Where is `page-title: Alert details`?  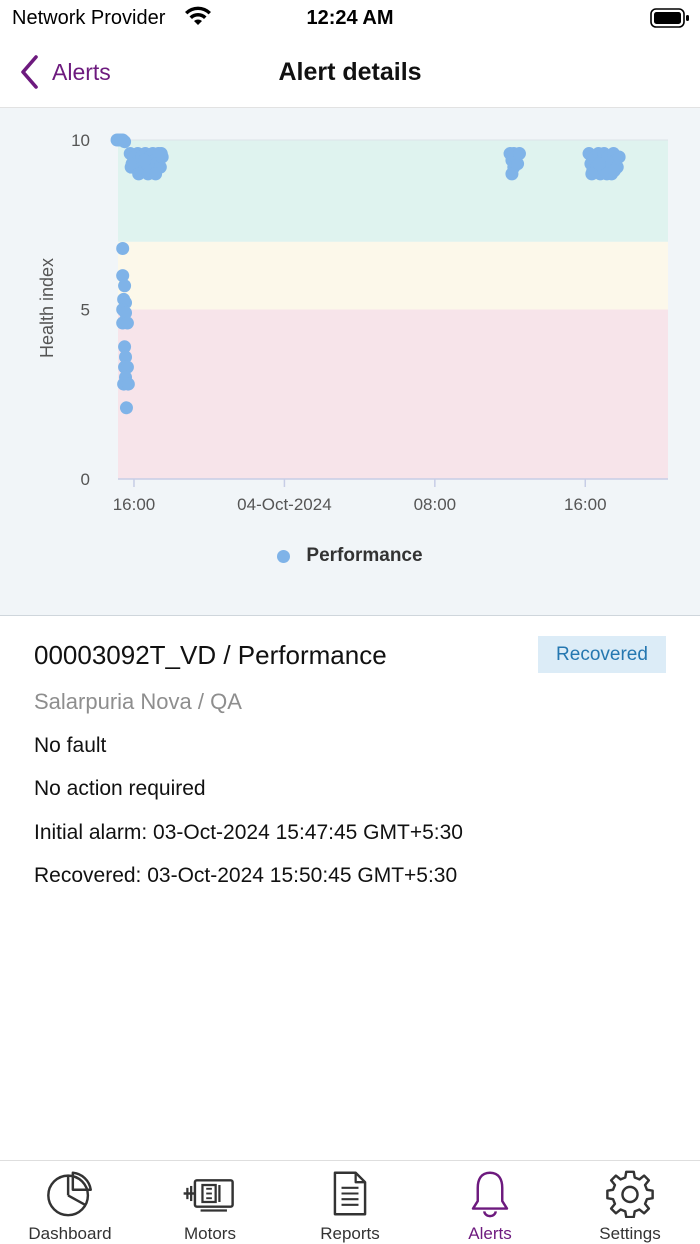 page-title: Alert details is located at coordinates (350, 72).